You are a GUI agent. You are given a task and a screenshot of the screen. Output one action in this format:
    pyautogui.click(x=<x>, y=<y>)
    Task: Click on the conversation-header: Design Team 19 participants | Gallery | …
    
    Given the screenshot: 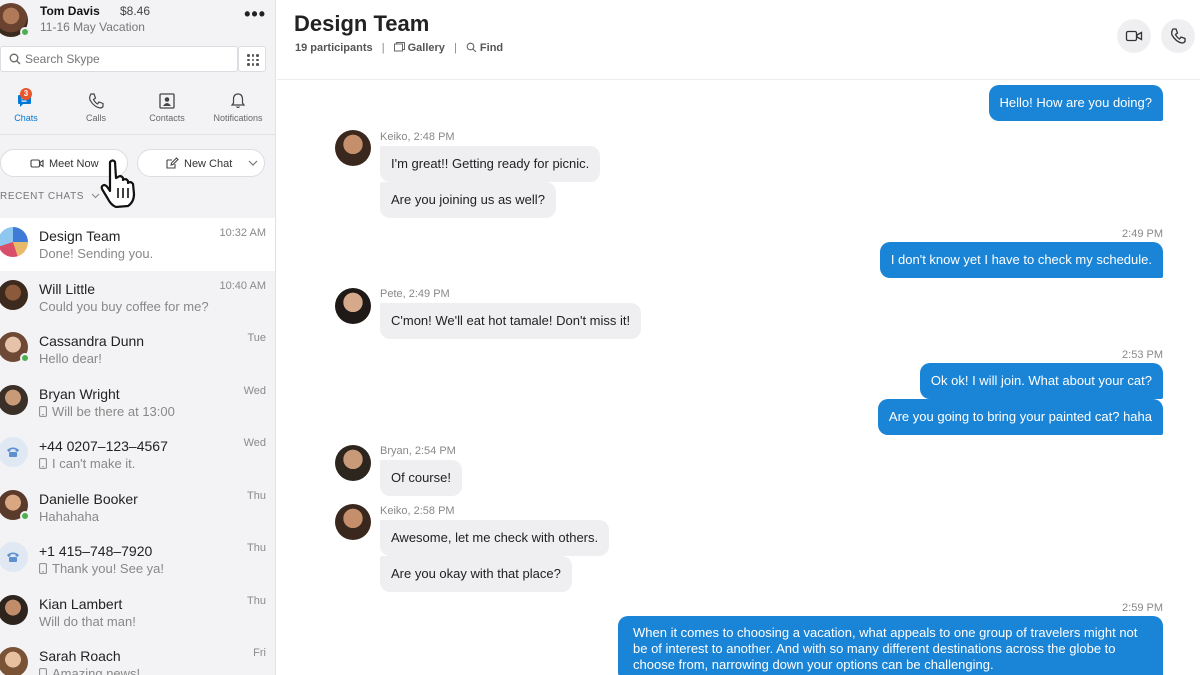 What is the action you would take?
    pyautogui.click(x=738, y=40)
    